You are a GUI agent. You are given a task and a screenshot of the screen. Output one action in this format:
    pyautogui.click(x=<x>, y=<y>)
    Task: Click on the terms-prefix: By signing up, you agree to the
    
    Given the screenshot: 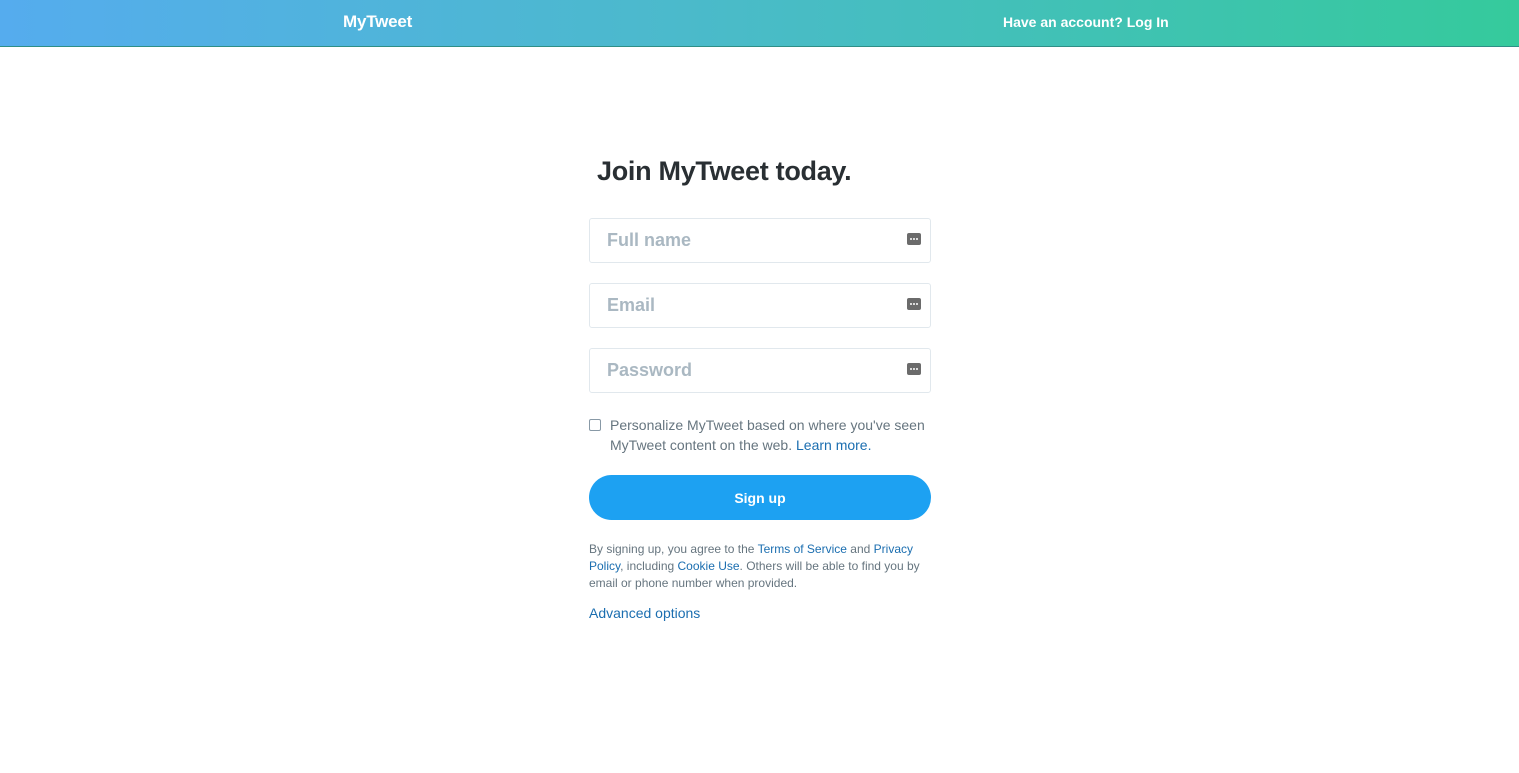 What is the action you would take?
    pyautogui.click(x=672, y=549)
    